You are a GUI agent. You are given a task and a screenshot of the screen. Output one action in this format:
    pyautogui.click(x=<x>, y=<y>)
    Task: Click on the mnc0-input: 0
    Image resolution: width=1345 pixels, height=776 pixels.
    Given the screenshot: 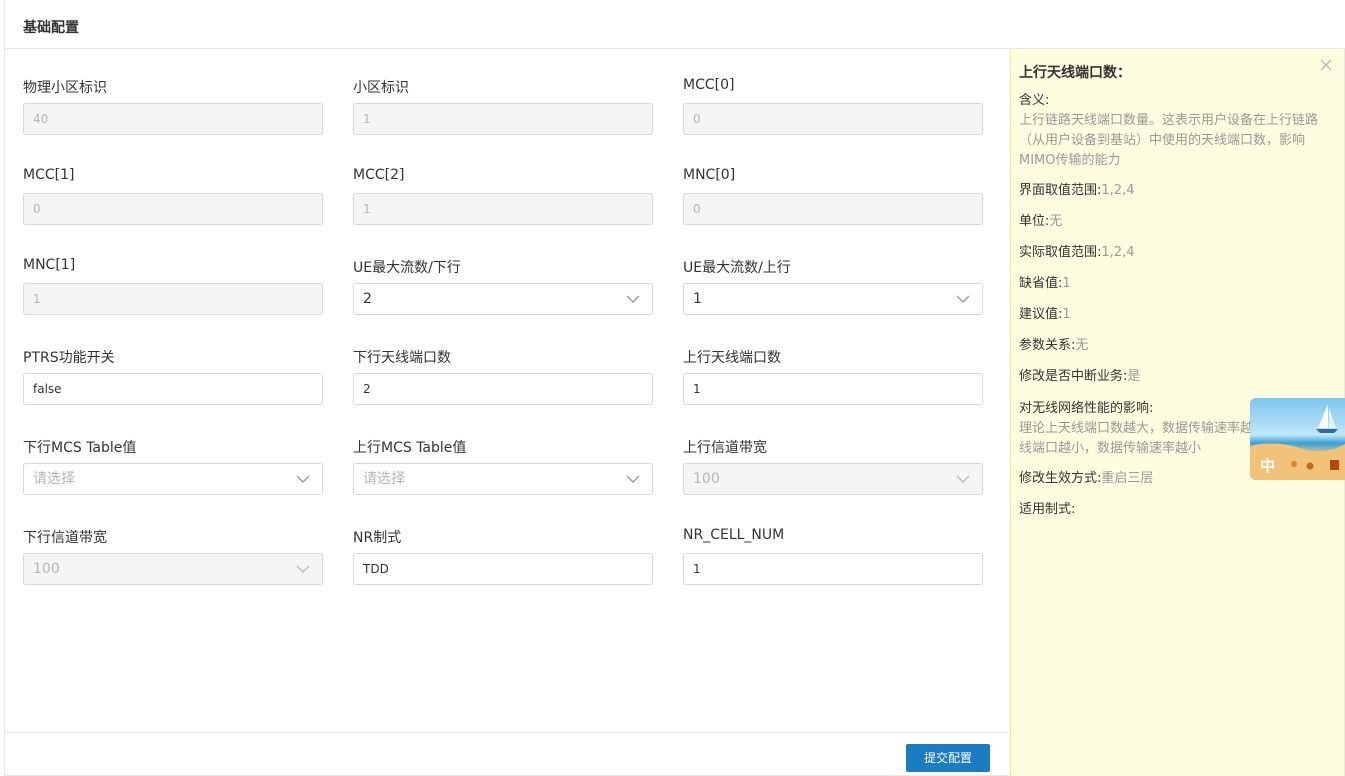 What is the action you would take?
    pyautogui.click(x=833, y=209)
    